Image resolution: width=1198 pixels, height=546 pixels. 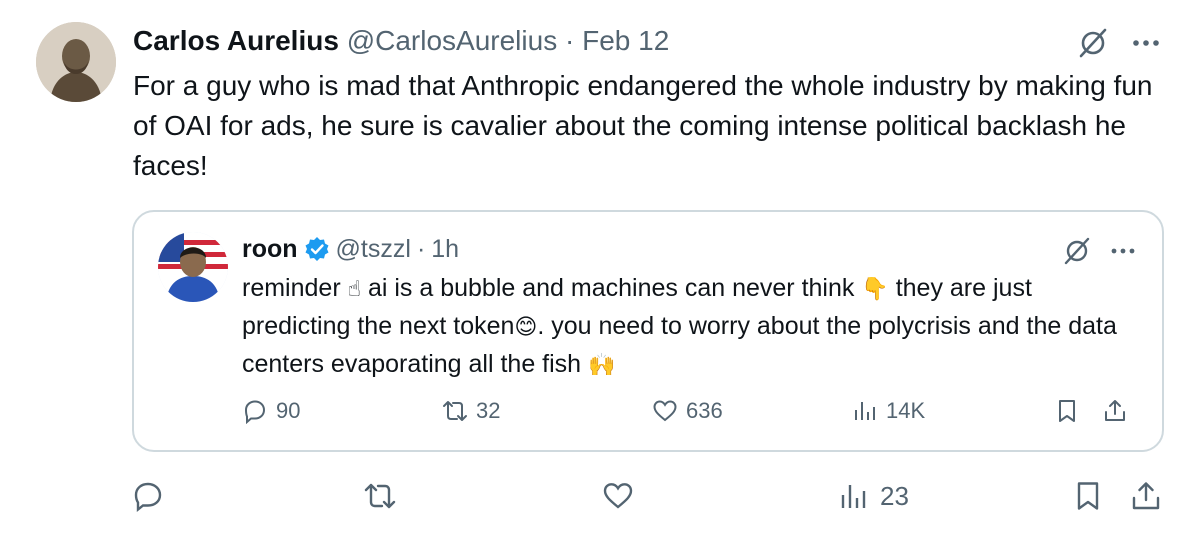 I want to click on like-action, so click(x=623, y=496).